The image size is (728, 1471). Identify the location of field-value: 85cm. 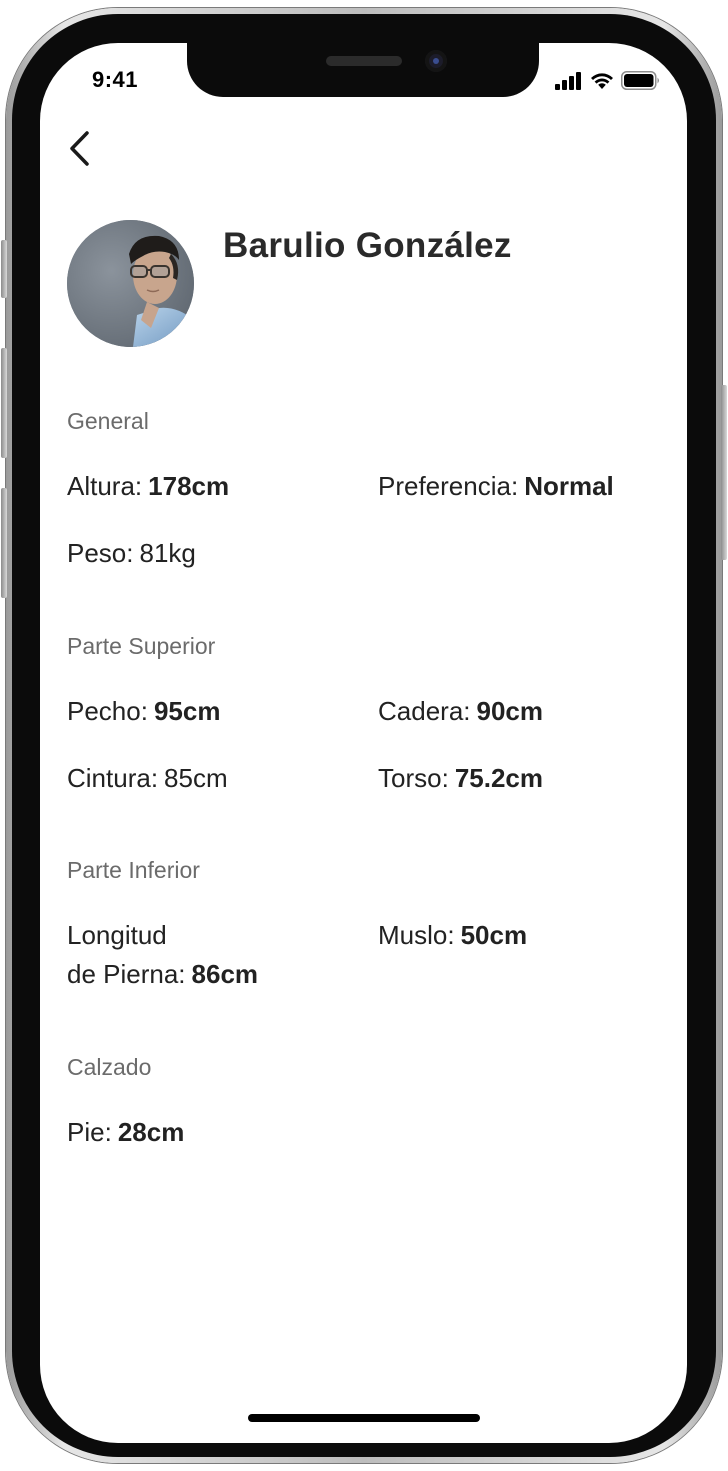
(196, 778).